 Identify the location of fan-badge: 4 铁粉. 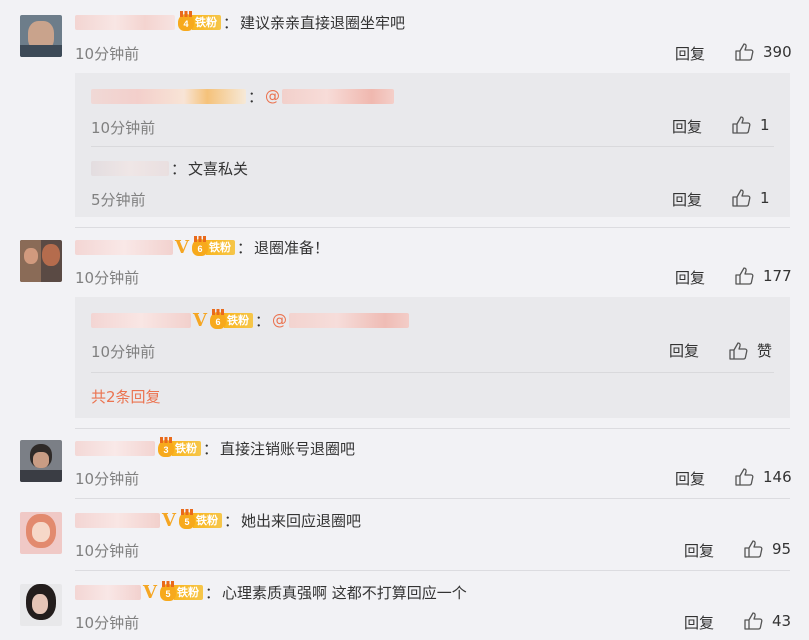
(199, 20).